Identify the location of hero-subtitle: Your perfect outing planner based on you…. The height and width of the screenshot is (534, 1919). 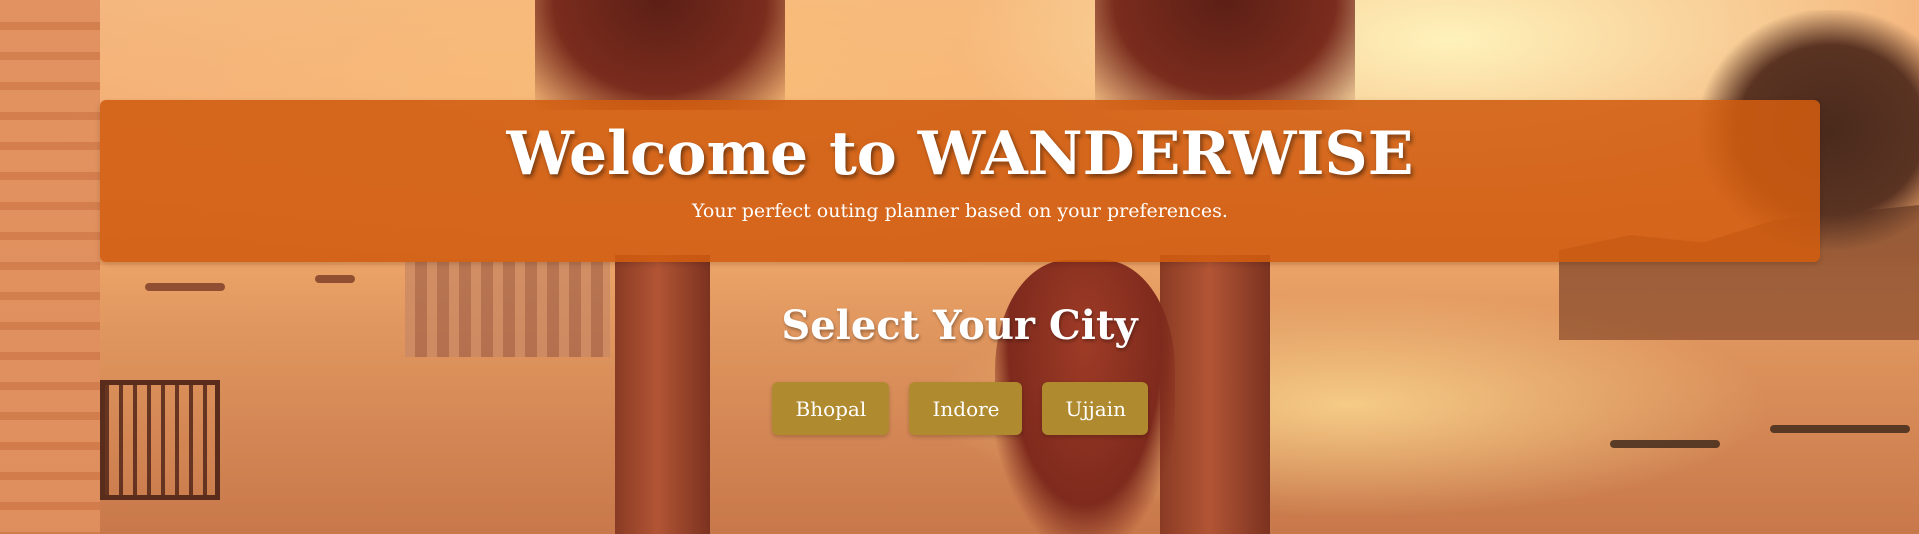
(960, 211).